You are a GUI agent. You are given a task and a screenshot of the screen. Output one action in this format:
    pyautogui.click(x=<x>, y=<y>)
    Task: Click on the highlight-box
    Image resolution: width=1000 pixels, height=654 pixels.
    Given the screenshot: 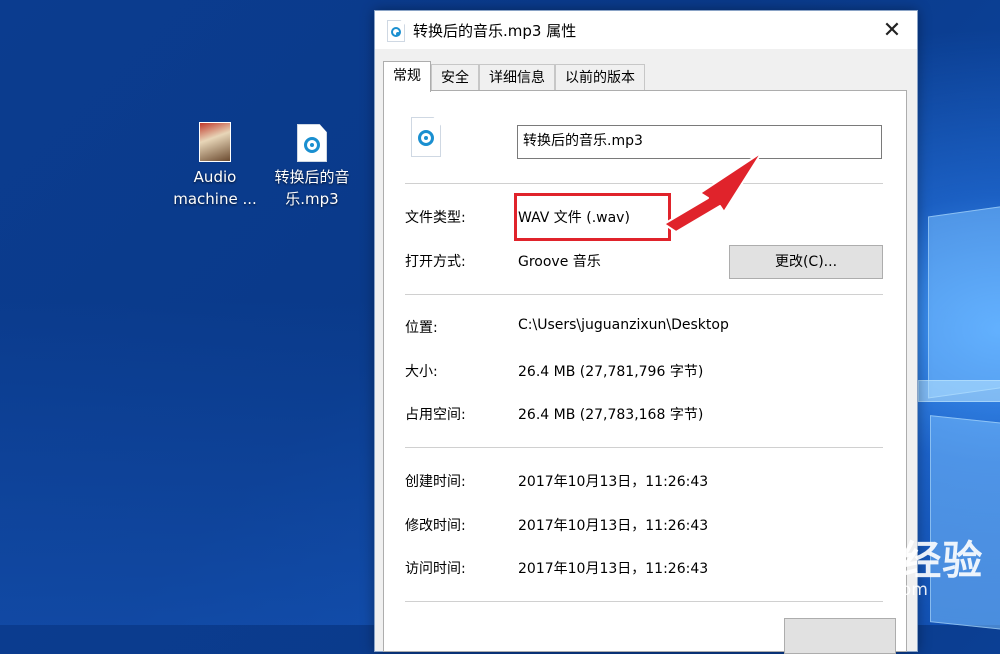 What is the action you would take?
    pyautogui.click(x=592, y=217)
    